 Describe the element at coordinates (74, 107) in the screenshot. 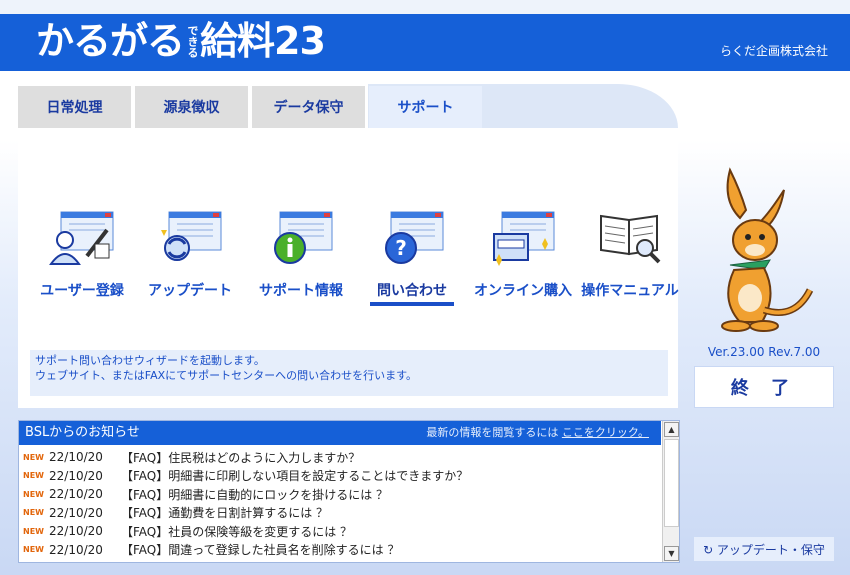

I see `tab-daily: 日常処理` at that location.